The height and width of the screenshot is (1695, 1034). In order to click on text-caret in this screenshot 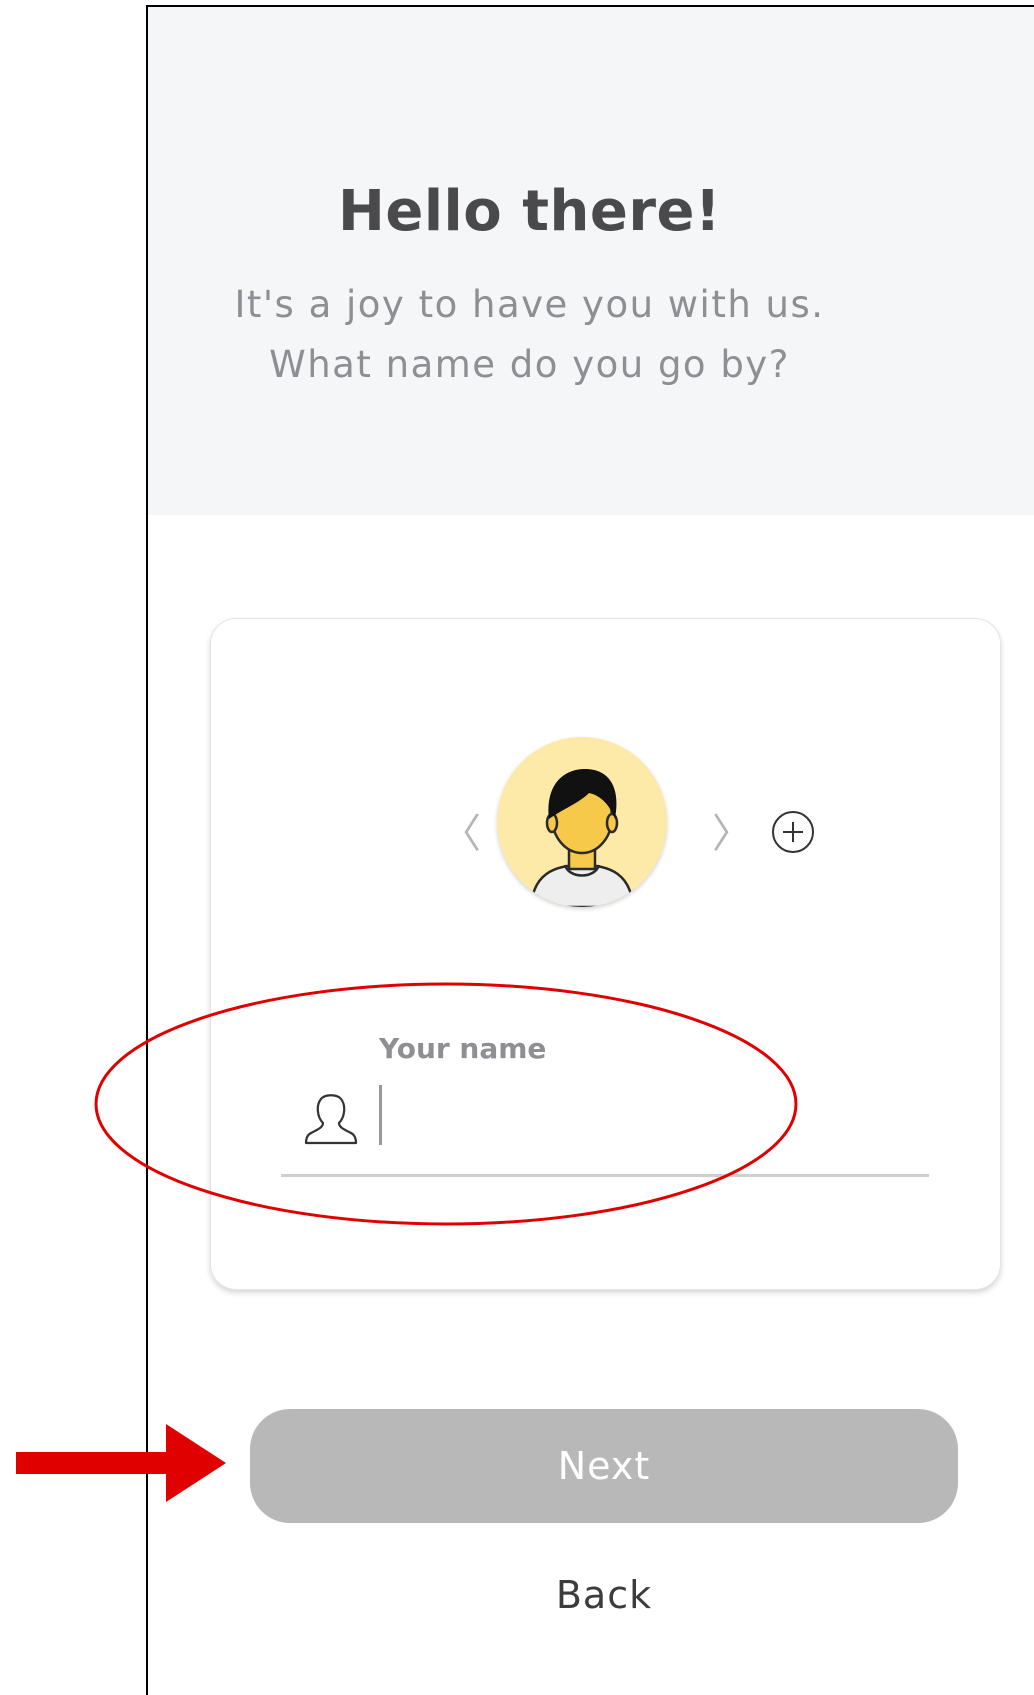, I will do `click(380, 1115)`.